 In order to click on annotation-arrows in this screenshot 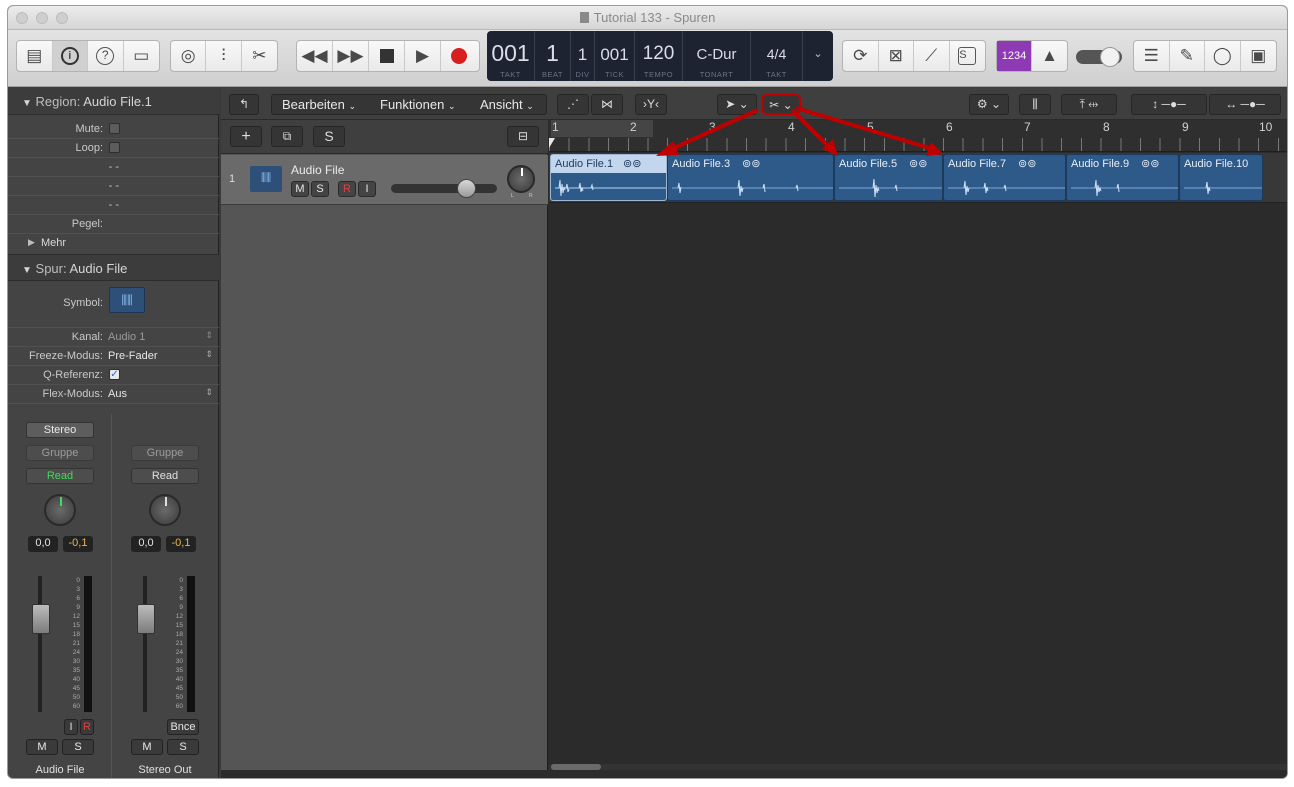, I will do `click(799, 131)`.